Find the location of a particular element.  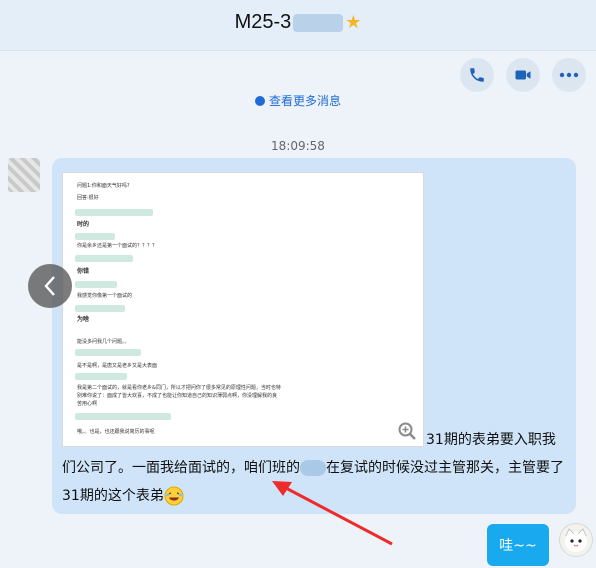

message-timestamp: 18:09:58 is located at coordinates (298, 146).